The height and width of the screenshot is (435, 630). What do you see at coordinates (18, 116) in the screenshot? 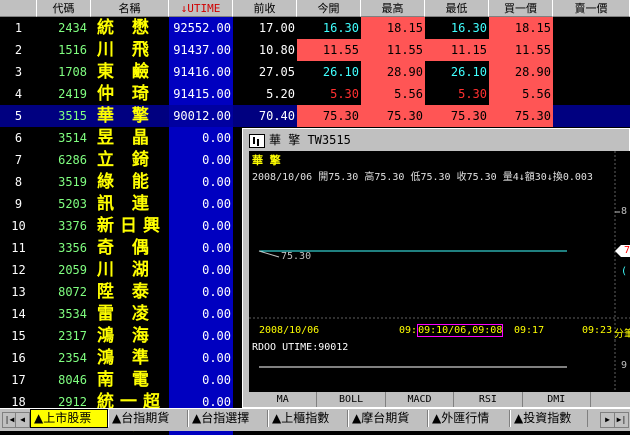
I see `row-index: 5` at bounding box center [18, 116].